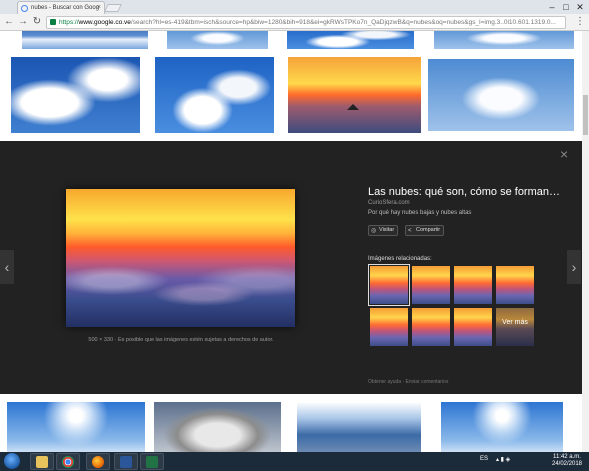  Describe the element at coordinates (113, 8) in the screenshot. I see `new-tab-button` at that location.